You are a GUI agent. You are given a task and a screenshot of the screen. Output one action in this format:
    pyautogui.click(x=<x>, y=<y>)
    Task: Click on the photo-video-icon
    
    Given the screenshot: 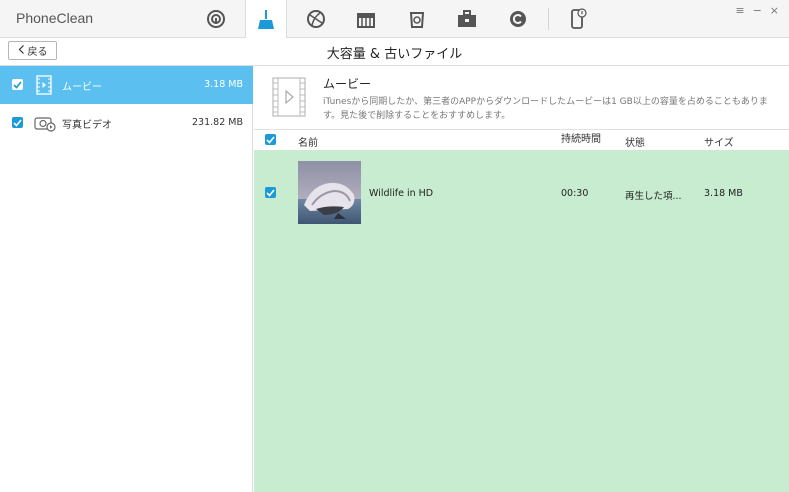 What is the action you would take?
    pyautogui.click(x=45, y=123)
    